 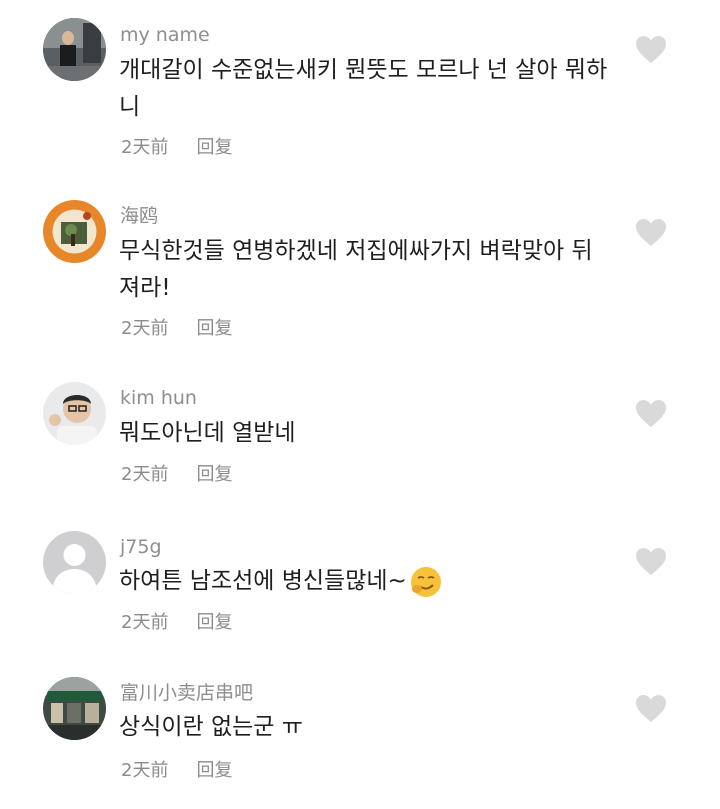 What do you see at coordinates (186, 693) in the screenshot?
I see `username: 富川小卖店串吧` at bounding box center [186, 693].